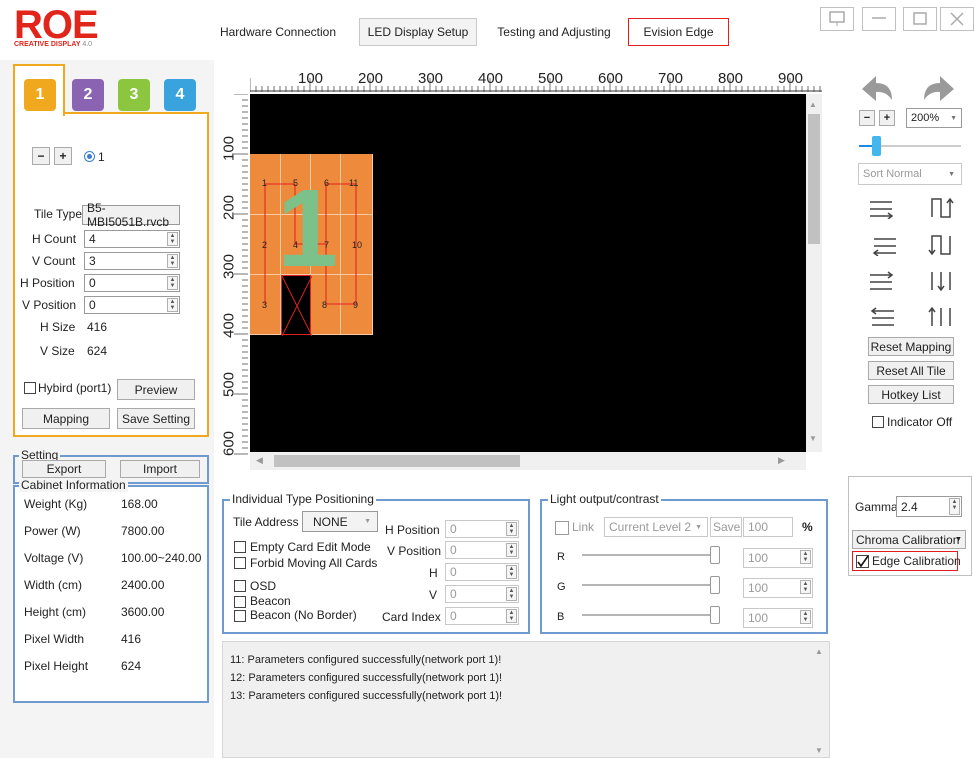 Image resolution: width=974 pixels, height=758 pixels. Describe the element at coordinates (929, 506) in the screenshot. I see `gamma-input: 2.4 ▲ ▼` at that location.